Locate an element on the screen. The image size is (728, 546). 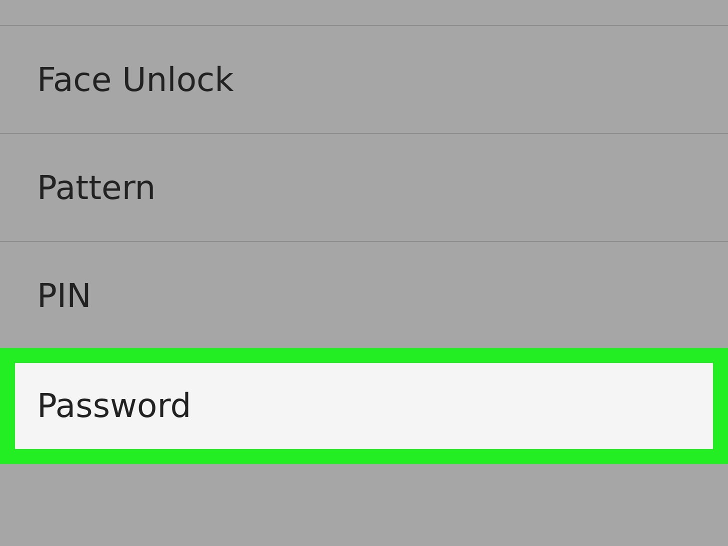
item-label: PIN is located at coordinates (64, 295).